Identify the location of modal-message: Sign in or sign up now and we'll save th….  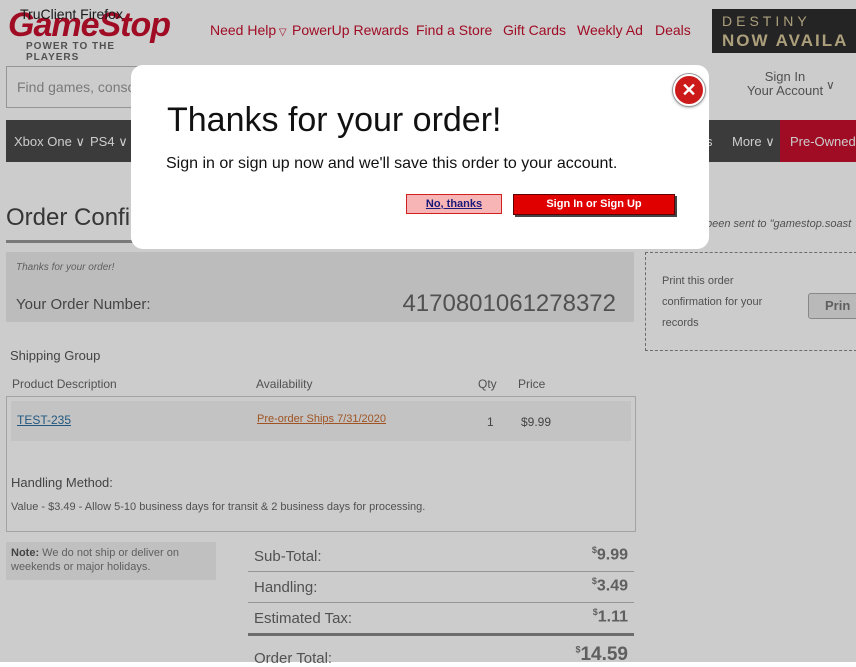
(392, 163).